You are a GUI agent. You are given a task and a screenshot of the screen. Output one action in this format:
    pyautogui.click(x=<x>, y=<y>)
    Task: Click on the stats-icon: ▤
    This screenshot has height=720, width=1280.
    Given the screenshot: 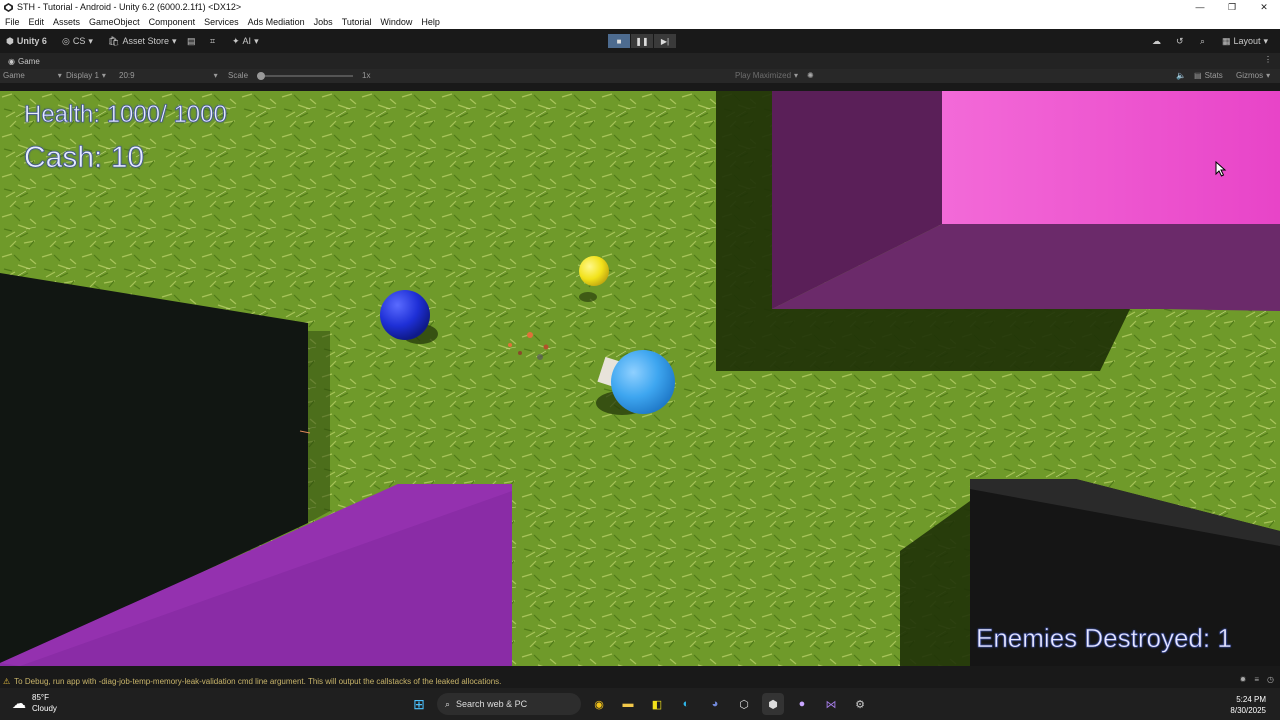 What is the action you would take?
    pyautogui.click(x=1198, y=75)
    